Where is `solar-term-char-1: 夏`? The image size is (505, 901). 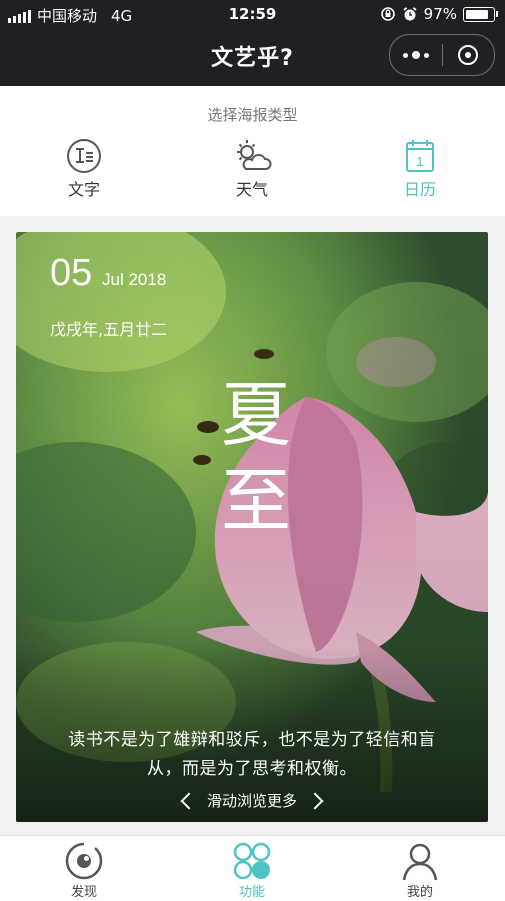
solar-term-char-1: 夏 is located at coordinates (256, 415).